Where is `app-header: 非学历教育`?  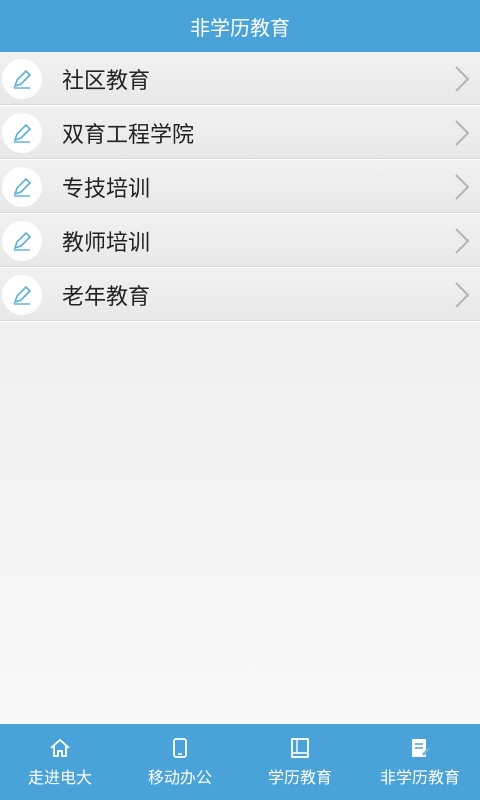 app-header: 非学历教育 is located at coordinates (240, 26).